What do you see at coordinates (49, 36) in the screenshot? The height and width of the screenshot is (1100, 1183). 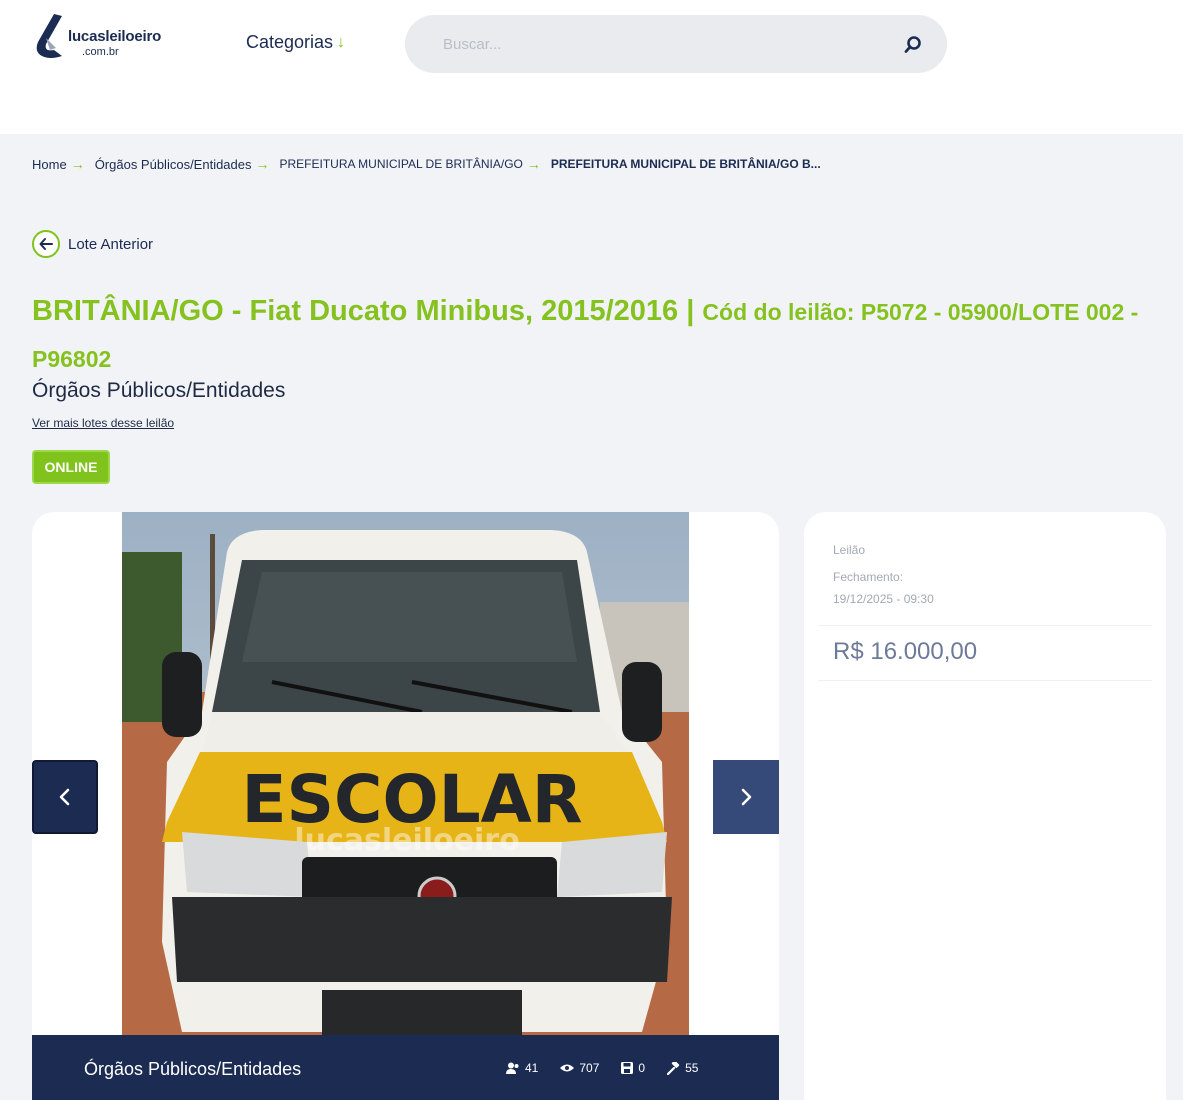 I see `logo-mark-icon` at bounding box center [49, 36].